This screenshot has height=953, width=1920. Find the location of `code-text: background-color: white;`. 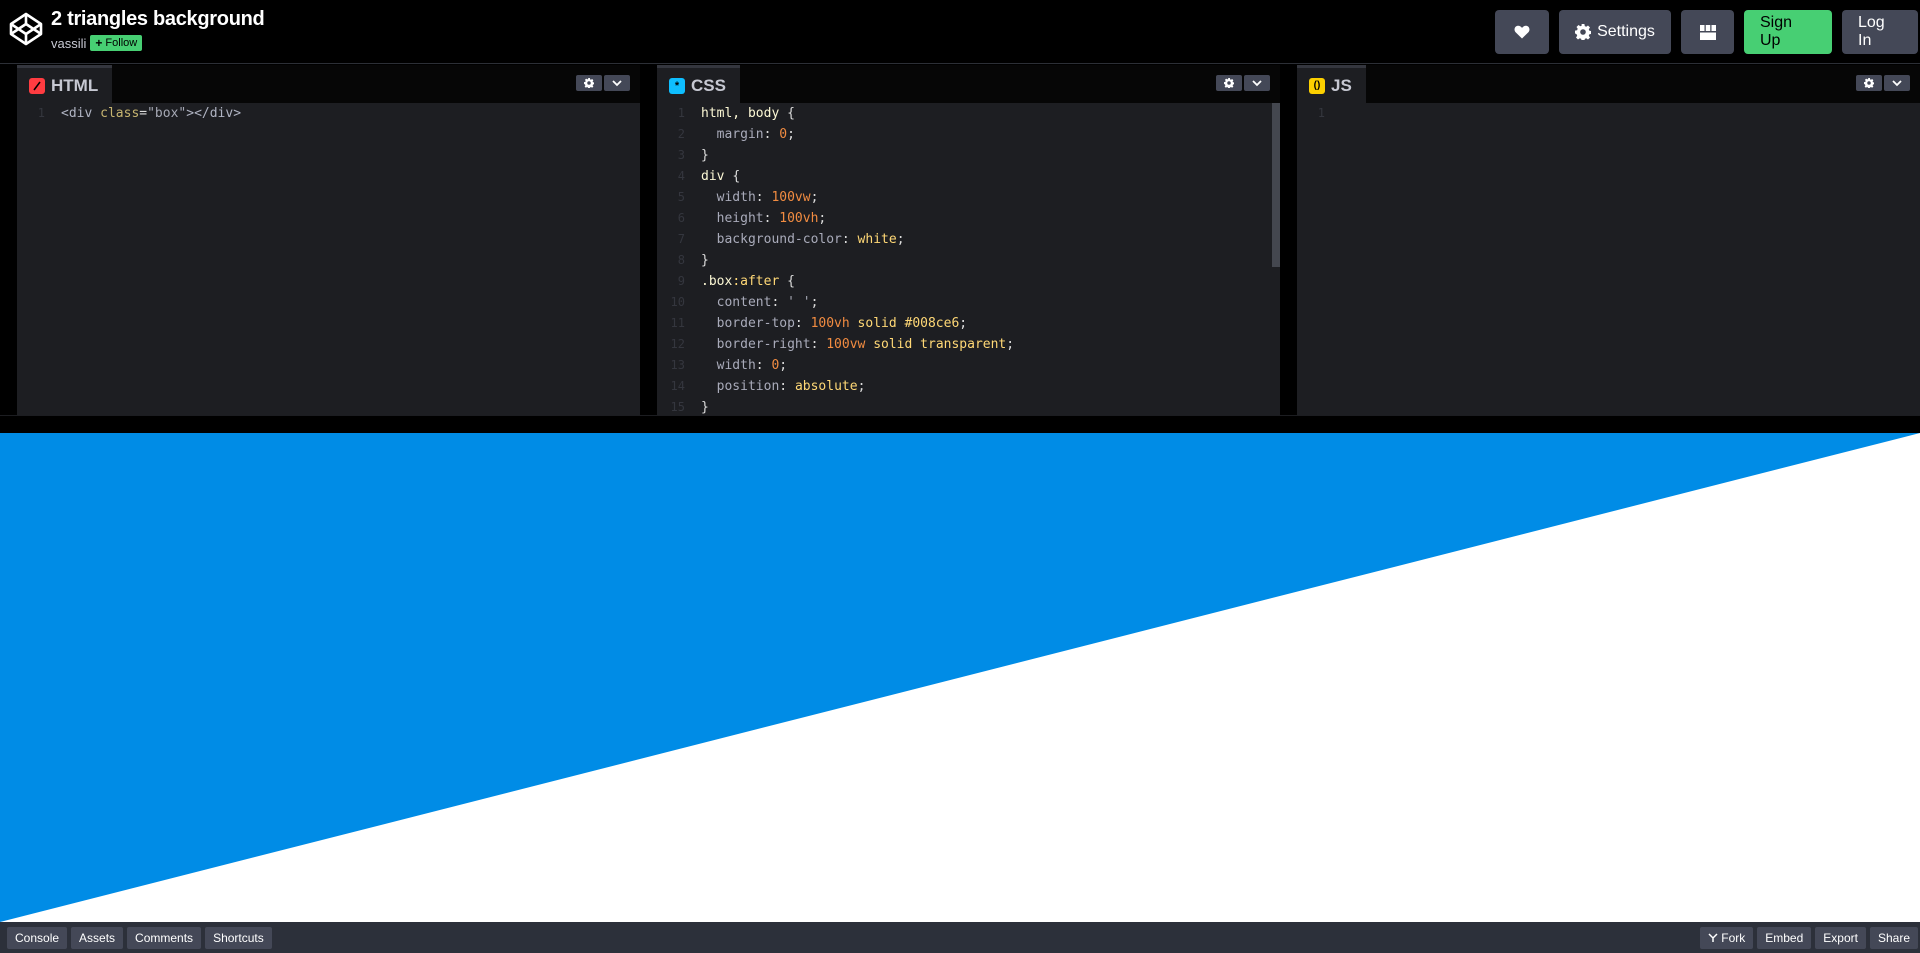

code-text: background-color: white; is located at coordinates (803, 239).